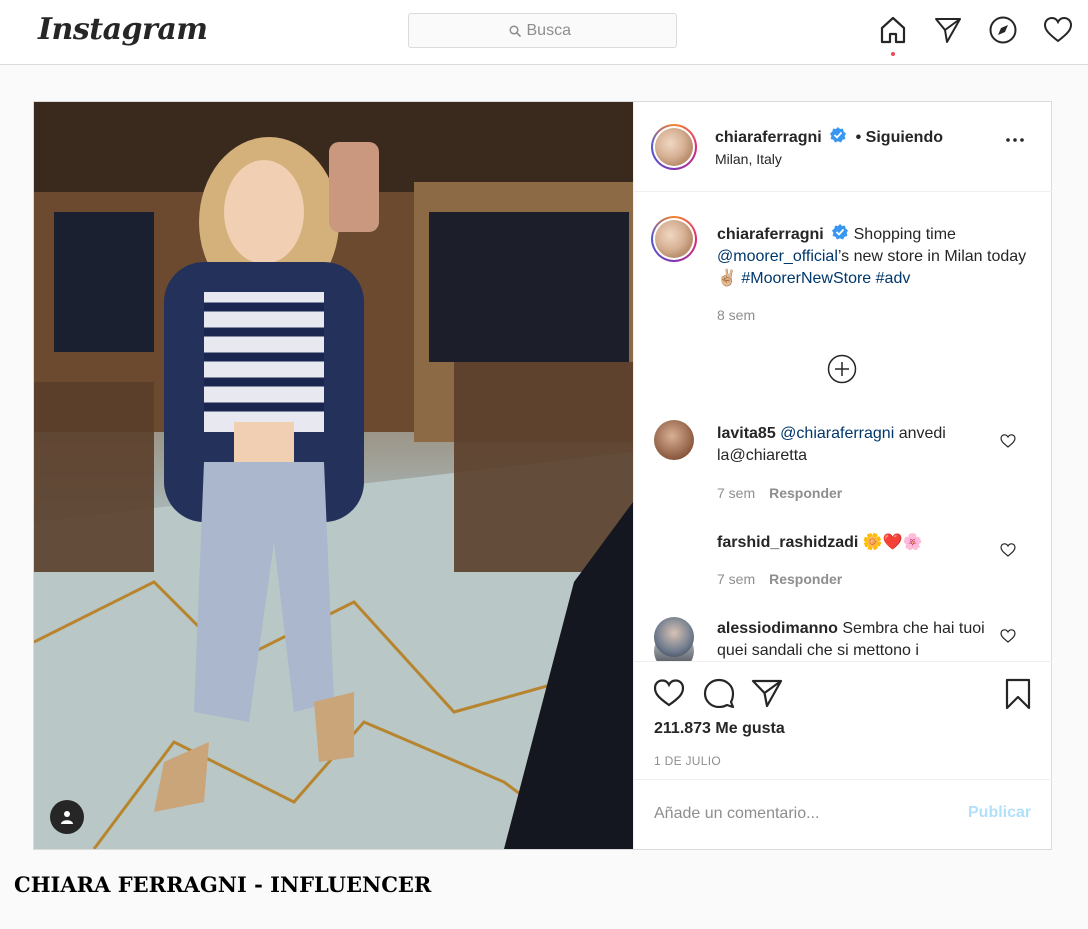  I want to click on activity-icon, so click(1058, 30).